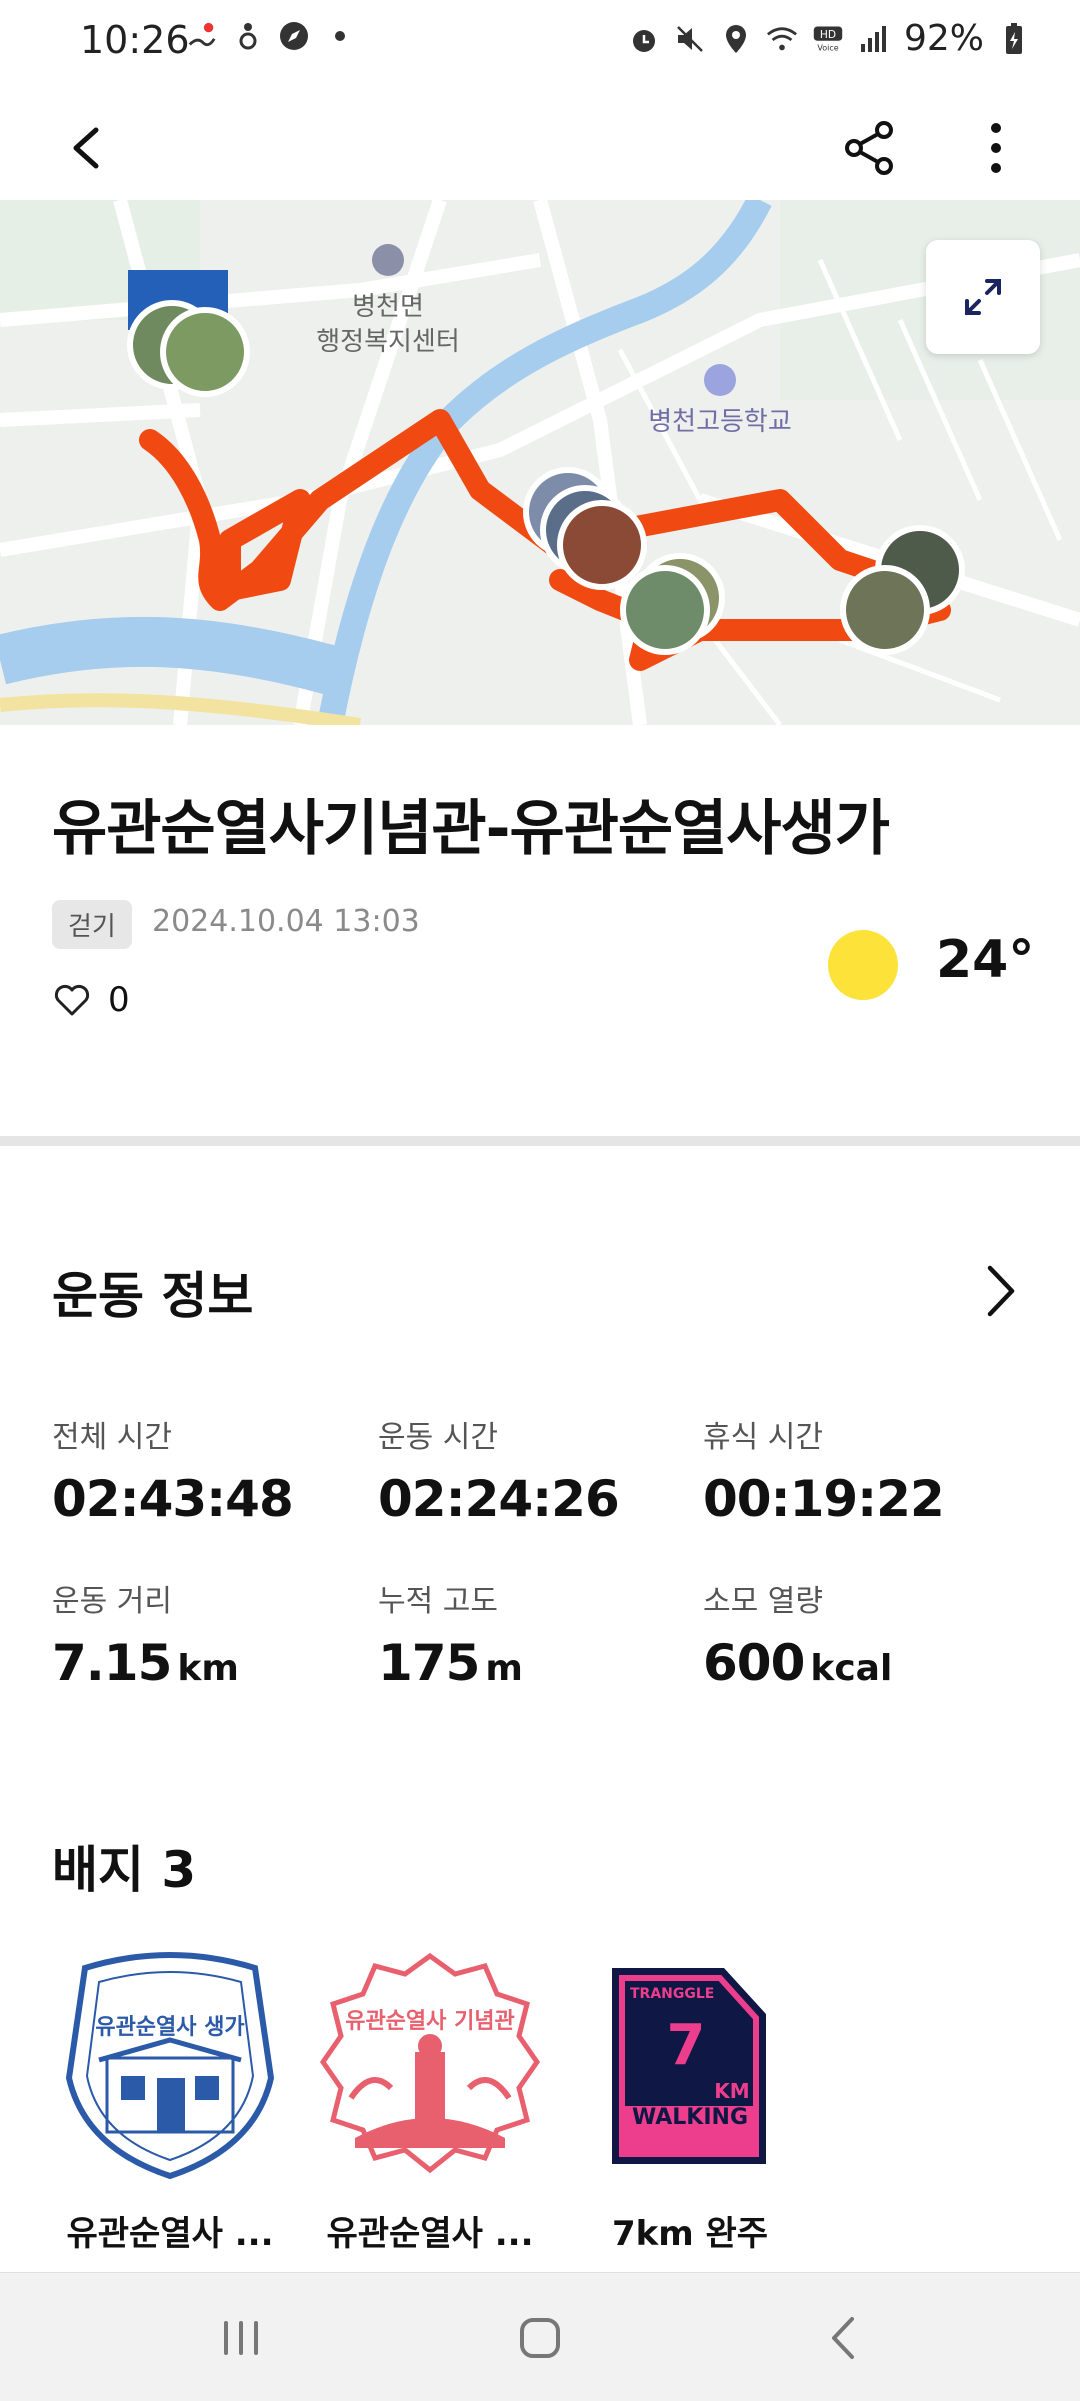 The height and width of the screenshot is (2401, 1080). Describe the element at coordinates (438, 1601) in the screenshot. I see `stat-label: 누적 고도` at that location.